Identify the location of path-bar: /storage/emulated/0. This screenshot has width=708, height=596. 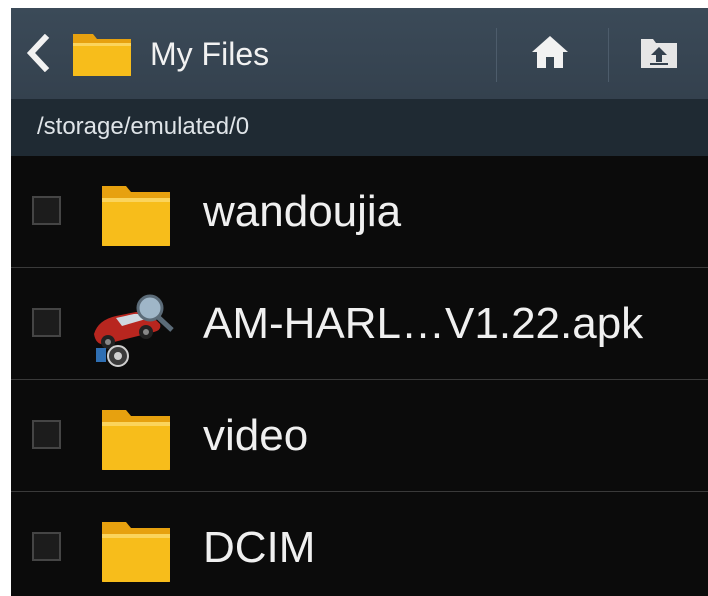
(359, 127).